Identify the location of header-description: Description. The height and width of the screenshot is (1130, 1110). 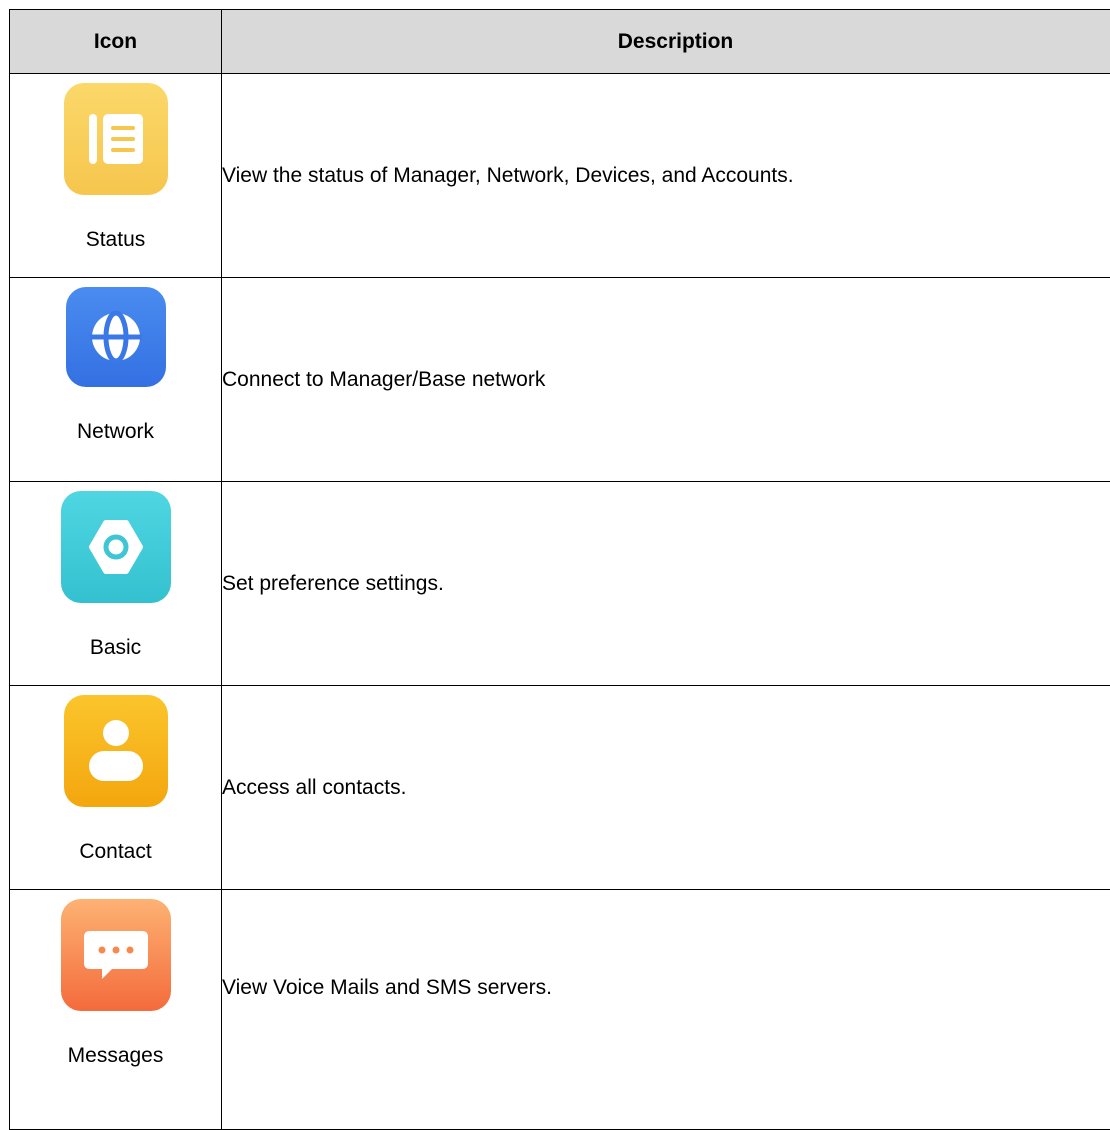
(666, 42).